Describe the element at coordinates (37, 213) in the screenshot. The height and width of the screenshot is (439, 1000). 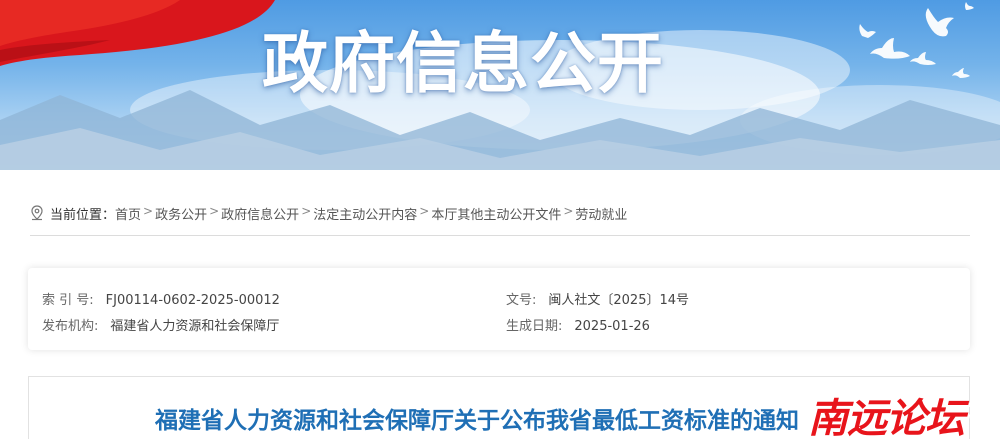
I see `location-icon` at that location.